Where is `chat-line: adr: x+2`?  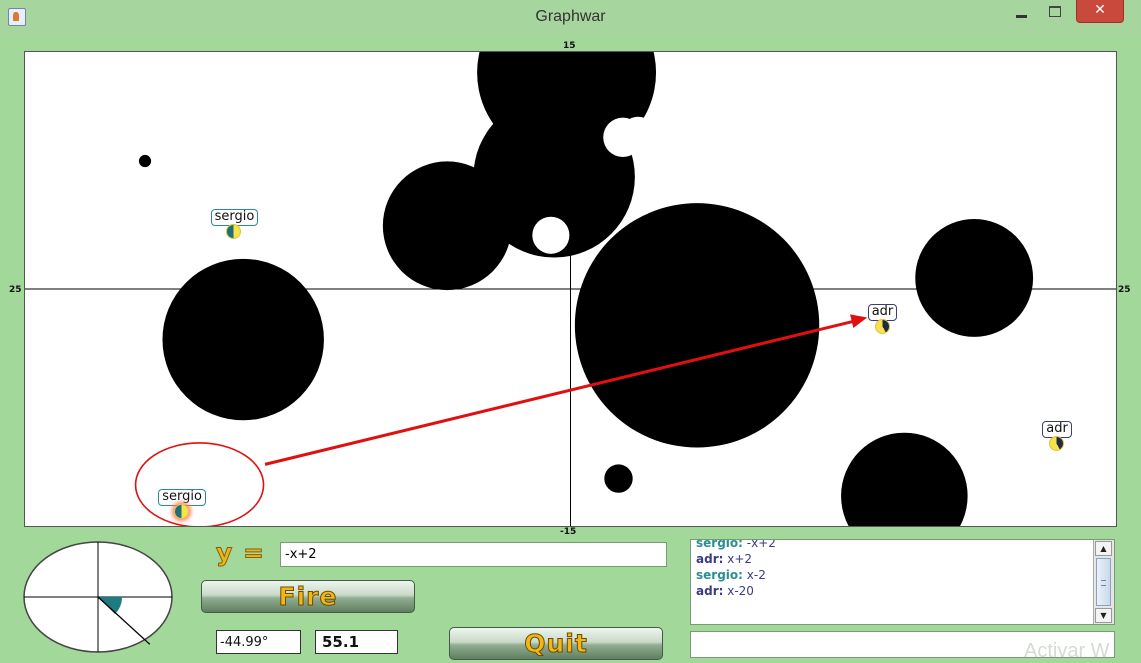
chat-line: adr: x+2 is located at coordinates (736, 559).